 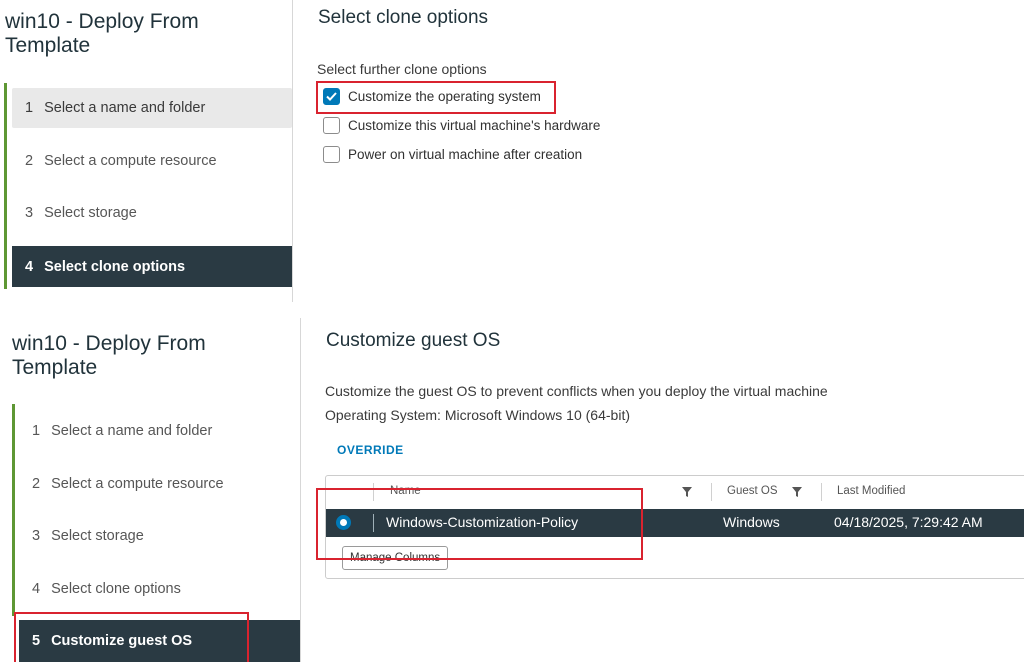 What do you see at coordinates (482, 522) in the screenshot?
I see `cell-name: Windows-Customization-Policy` at bounding box center [482, 522].